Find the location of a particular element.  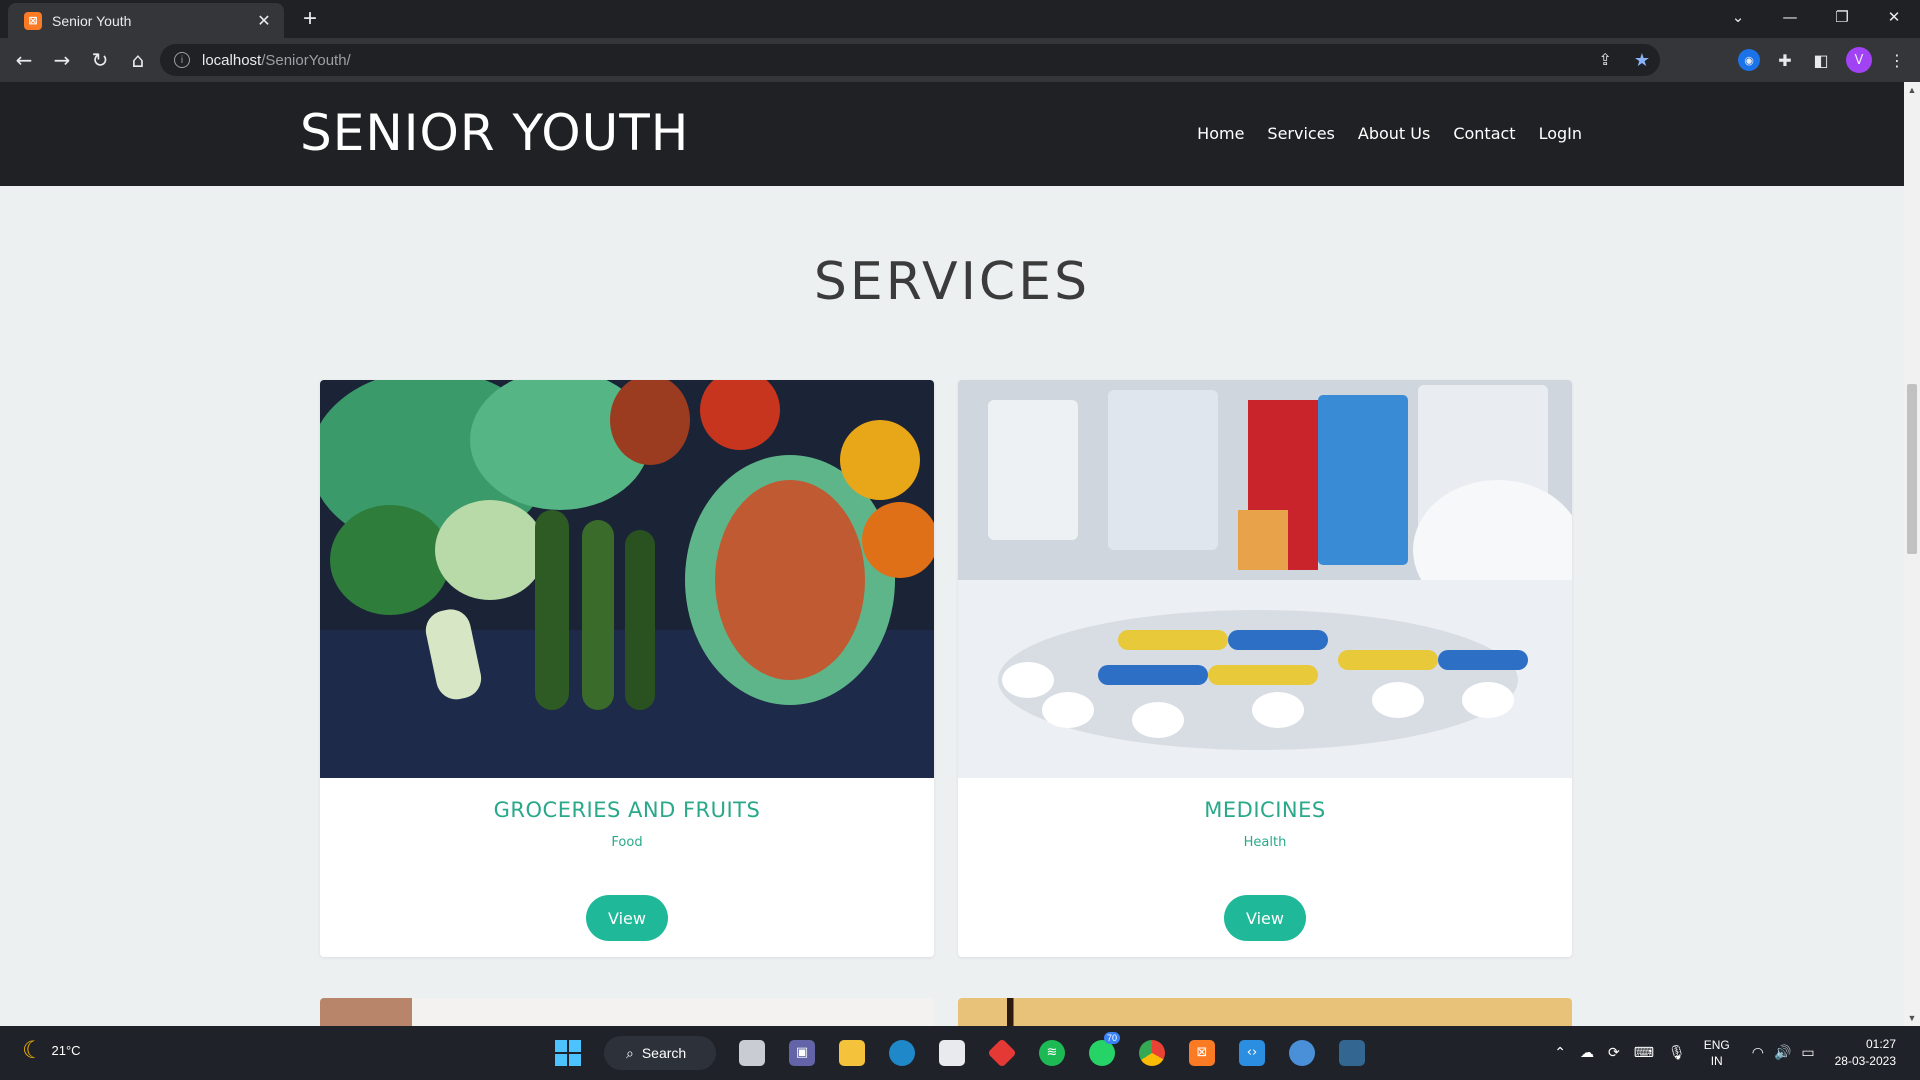

postgres-button is located at coordinates (1352, 1053).